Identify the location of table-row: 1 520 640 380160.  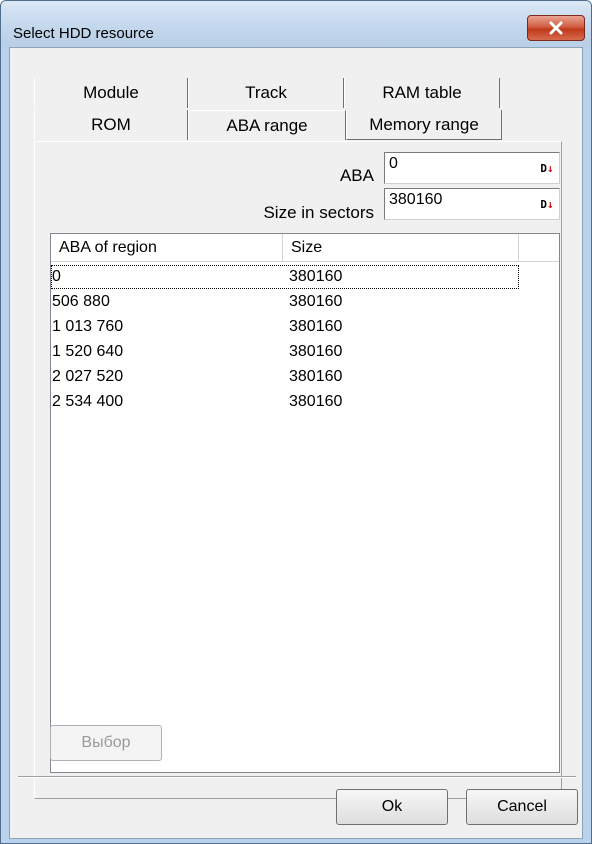
(291, 352).